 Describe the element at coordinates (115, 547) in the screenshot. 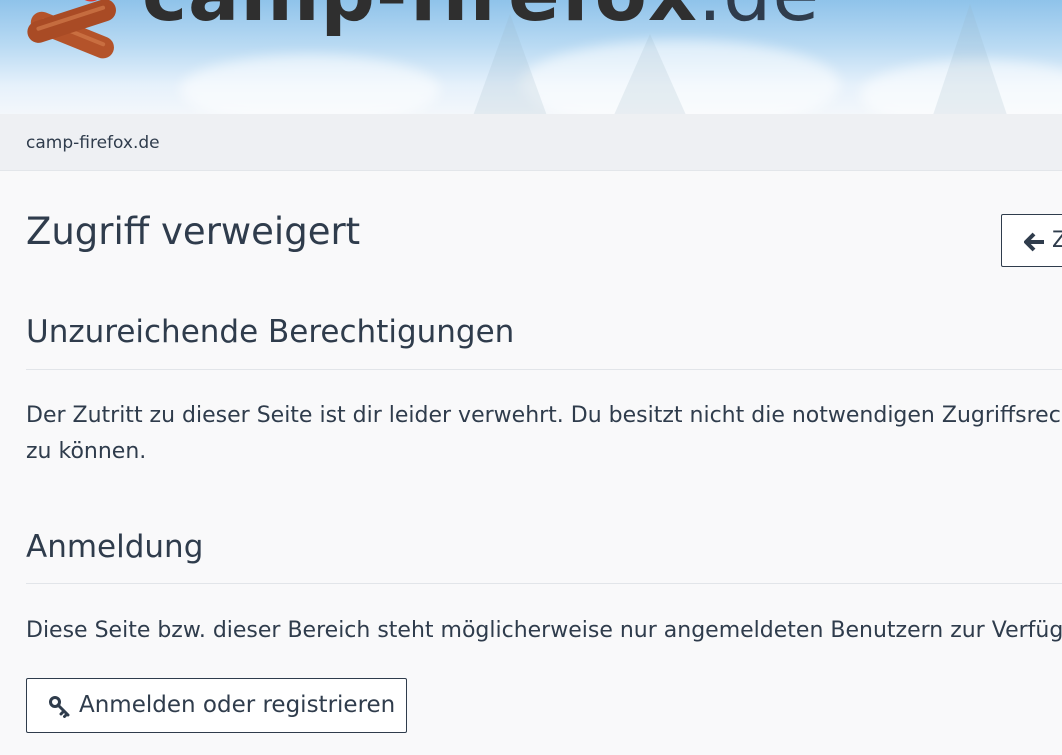

I see `section-heading-login: Anmeldung` at that location.